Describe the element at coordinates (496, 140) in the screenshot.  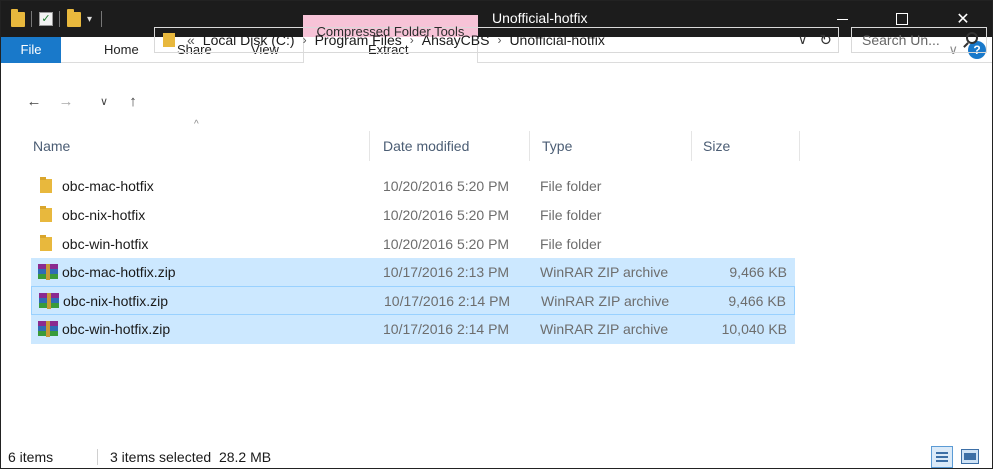
I see `column-headers: ^ Name Date modified Type Size` at that location.